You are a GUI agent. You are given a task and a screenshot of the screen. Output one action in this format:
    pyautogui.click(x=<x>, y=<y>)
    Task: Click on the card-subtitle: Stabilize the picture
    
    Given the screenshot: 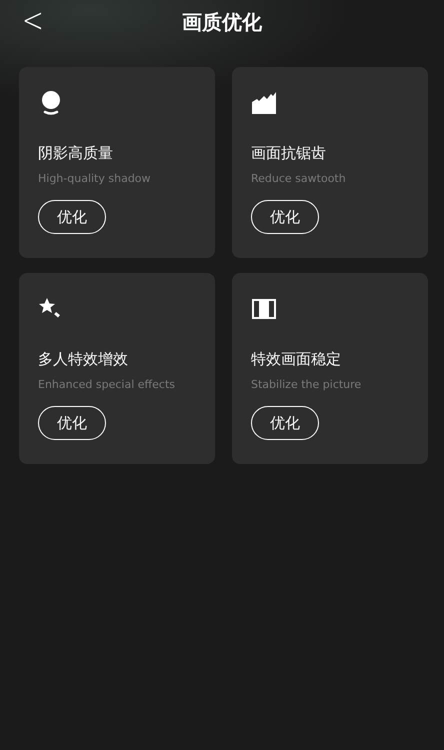 What is the action you would take?
    pyautogui.click(x=306, y=384)
    